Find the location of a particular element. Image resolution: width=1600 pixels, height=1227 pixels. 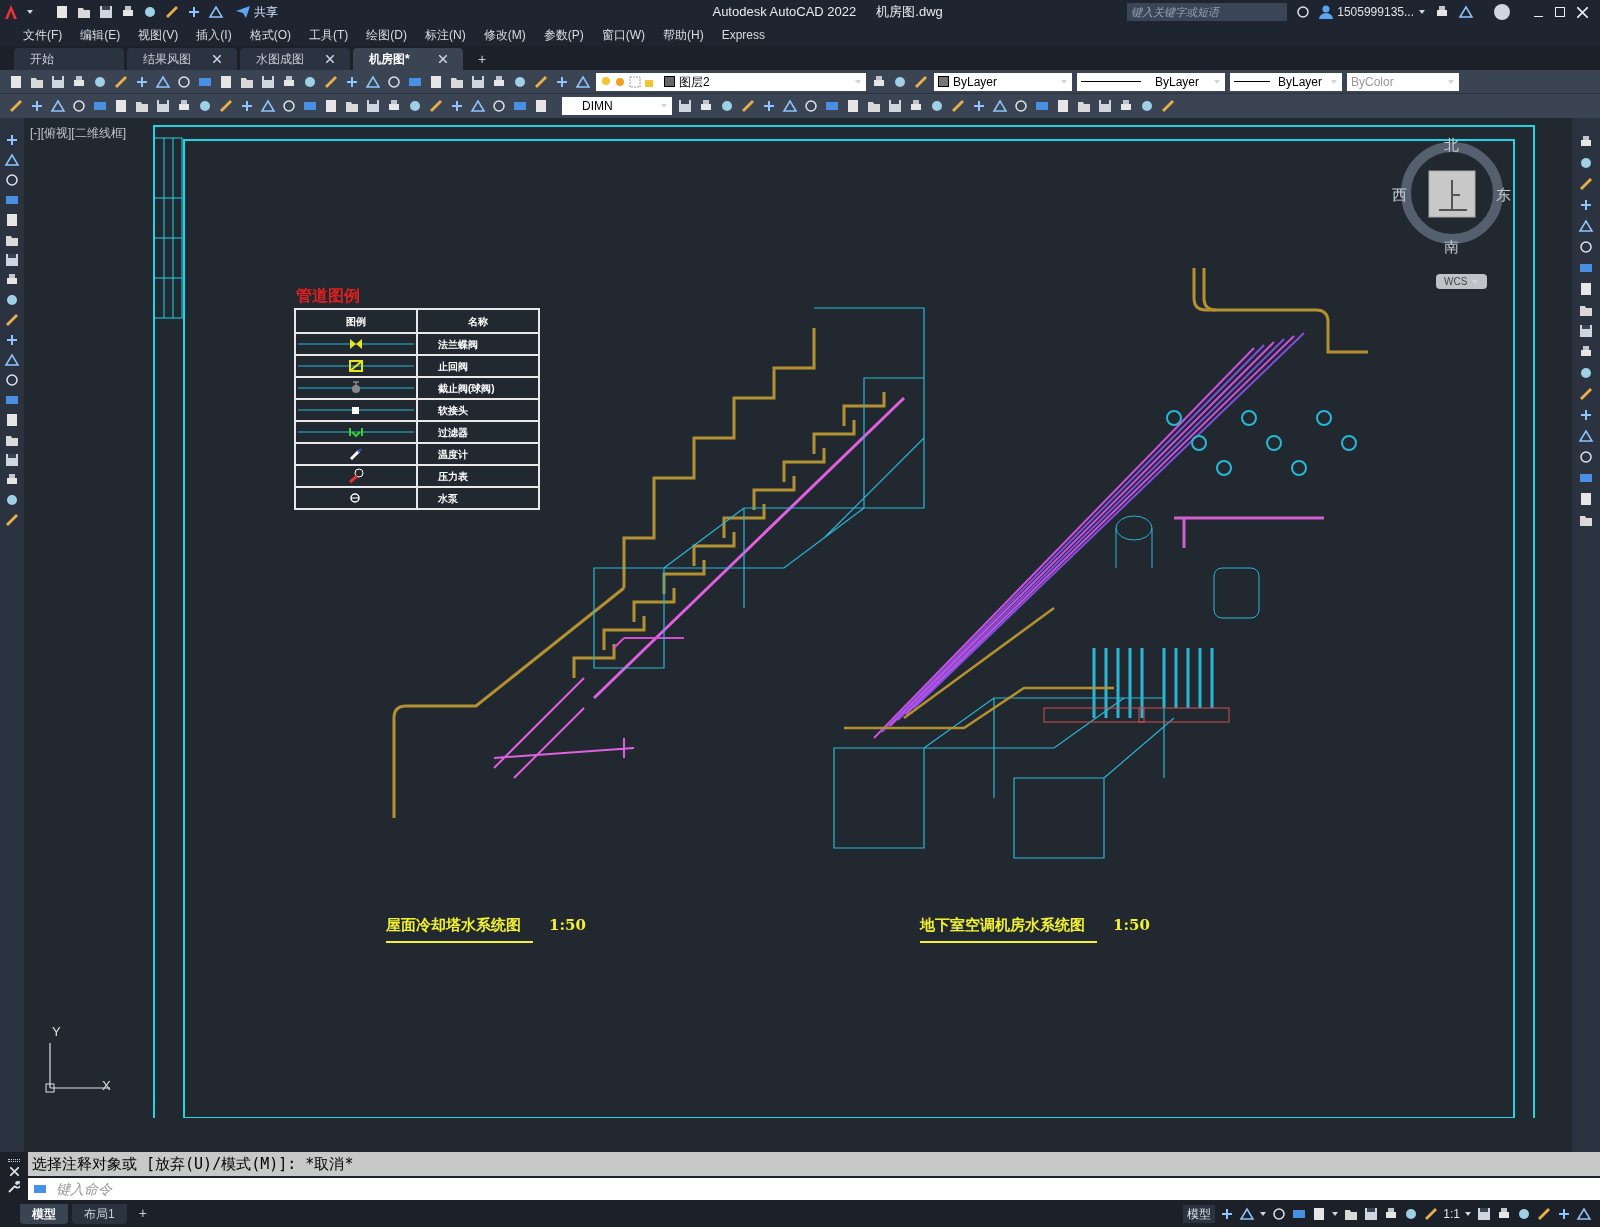

menu-item: 格式(O) is located at coordinates (270, 35).